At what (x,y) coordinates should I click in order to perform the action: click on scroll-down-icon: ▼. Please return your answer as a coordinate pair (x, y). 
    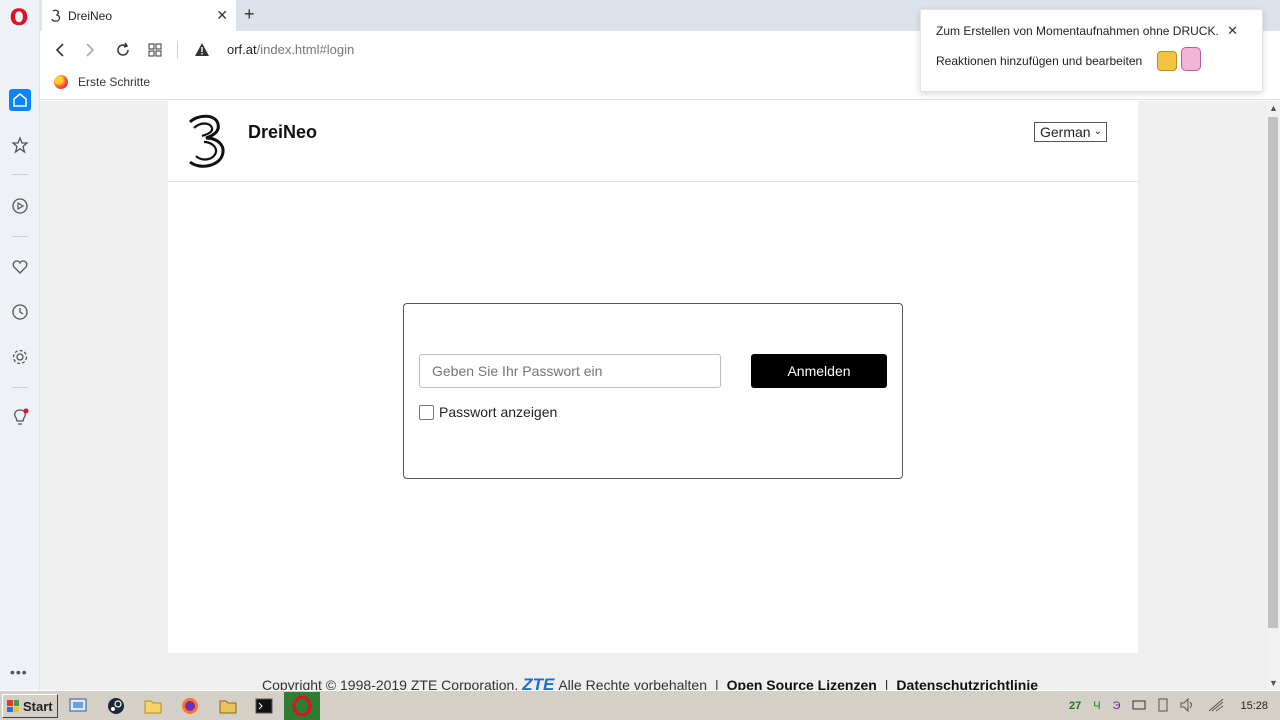
    Looking at the image, I should click on (1273, 683).